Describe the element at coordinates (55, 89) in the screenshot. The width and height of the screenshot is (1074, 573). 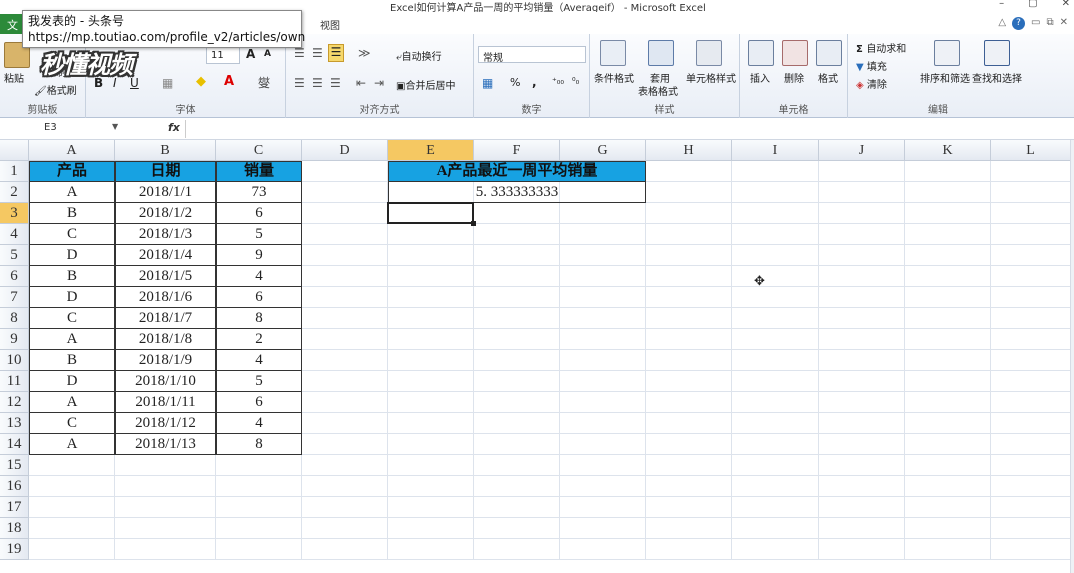
I see `format-painter-button: 🖌格式刷` at that location.